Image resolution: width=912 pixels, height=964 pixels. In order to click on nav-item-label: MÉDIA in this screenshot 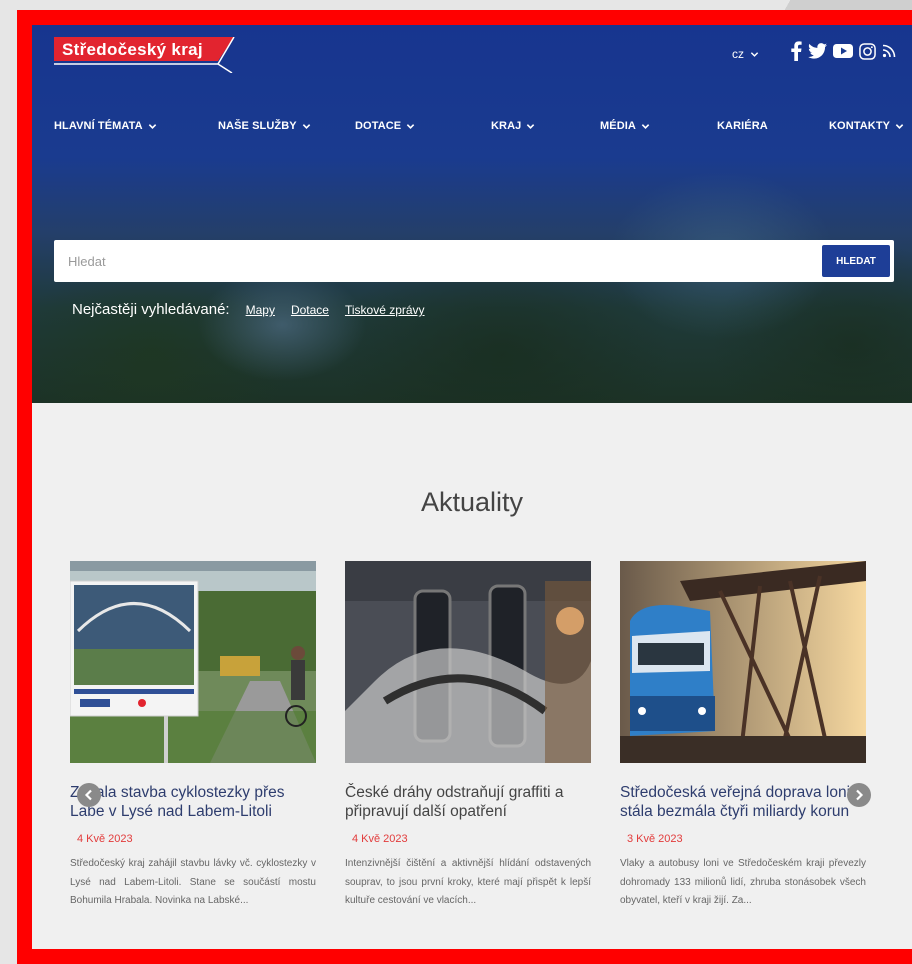, I will do `click(618, 126)`.